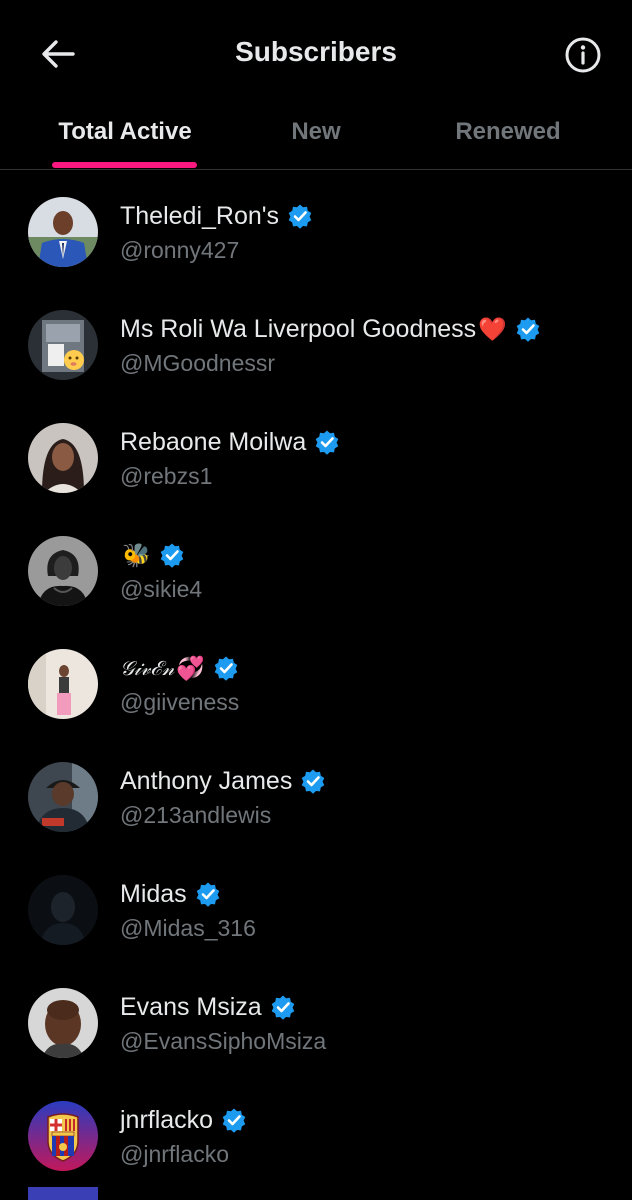 This screenshot has width=632, height=1200. What do you see at coordinates (161, 589) in the screenshot?
I see `user-handle: @sikie4` at bounding box center [161, 589].